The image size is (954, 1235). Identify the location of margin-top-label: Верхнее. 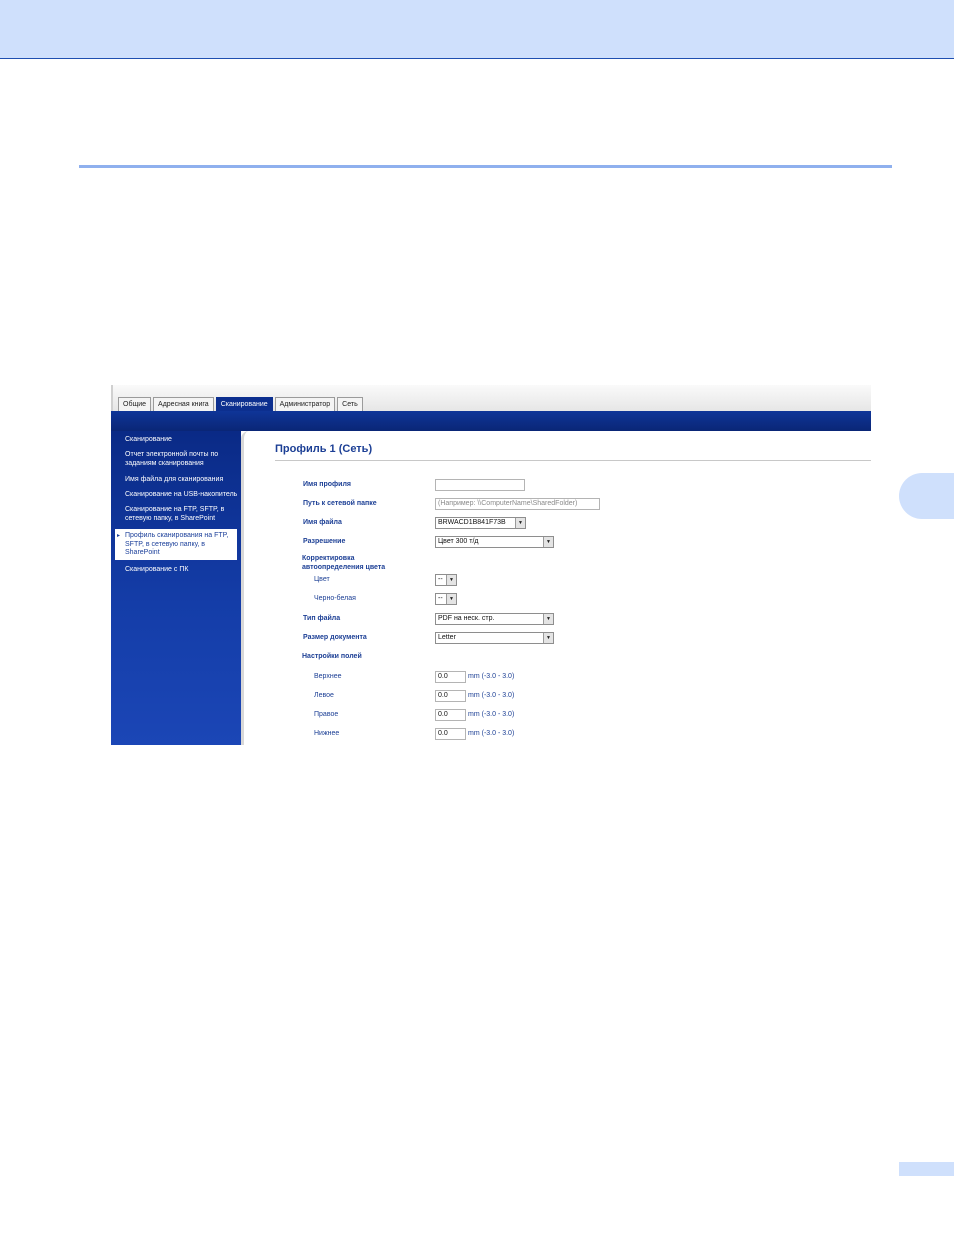
(328, 676).